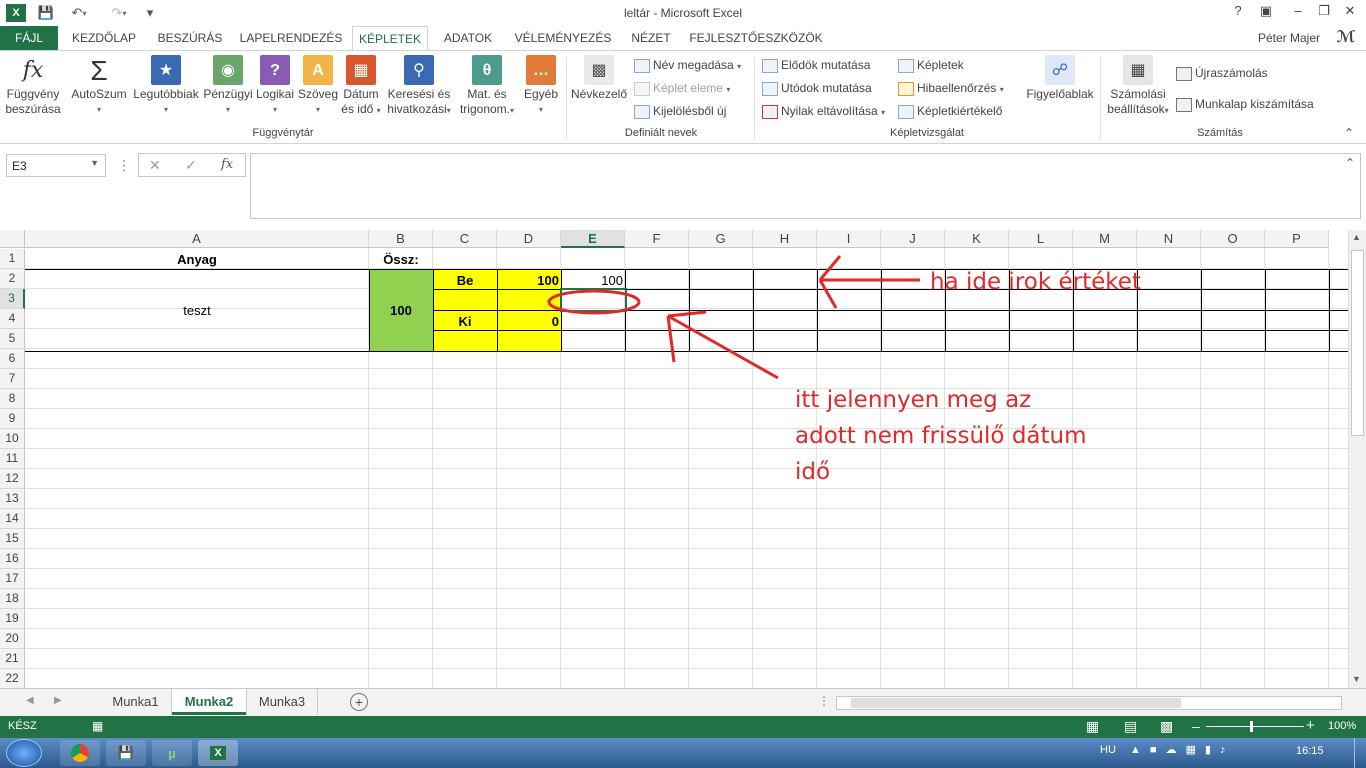  What do you see at coordinates (487, 94) in the screenshot?
I see `math-label: Mat. és` at bounding box center [487, 94].